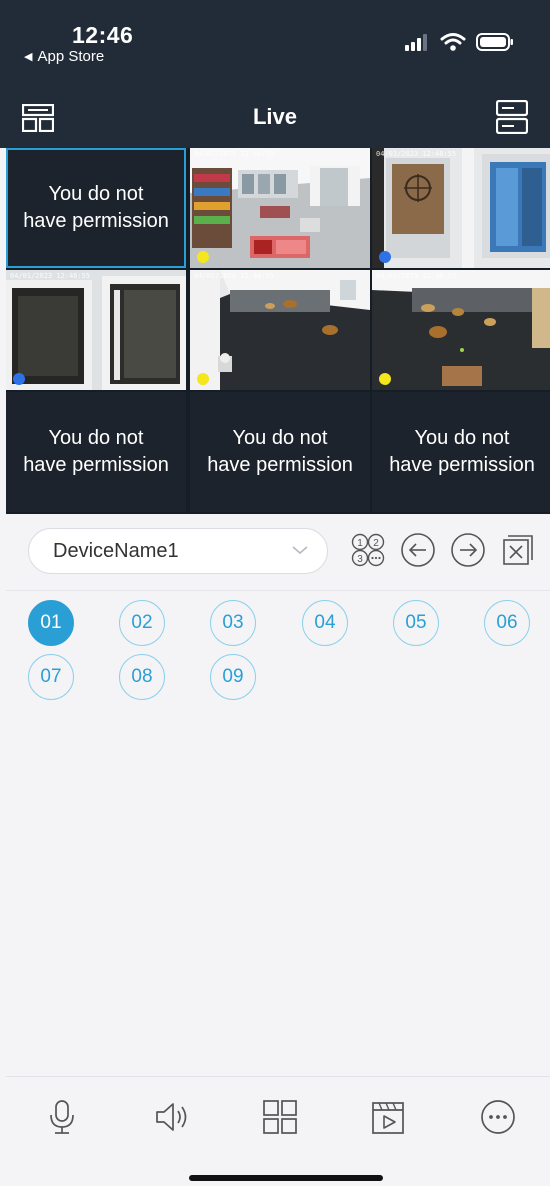  I want to click on channel-button: 09, so click(233, 677).